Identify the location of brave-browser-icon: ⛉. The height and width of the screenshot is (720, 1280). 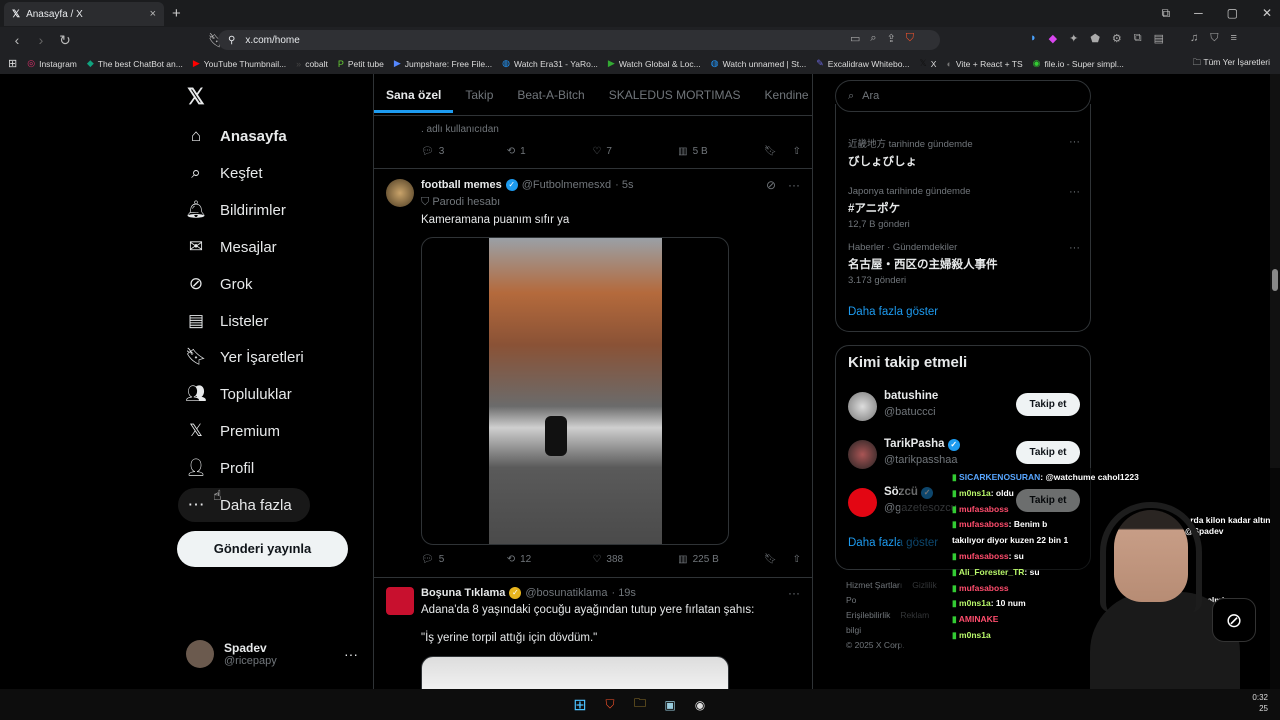
(610, 705).